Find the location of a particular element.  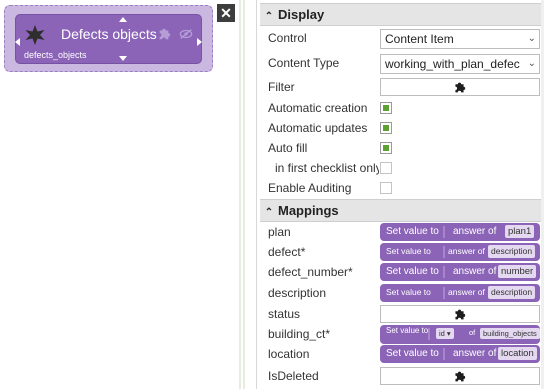

filter-field is located at coordinates (460, 87).